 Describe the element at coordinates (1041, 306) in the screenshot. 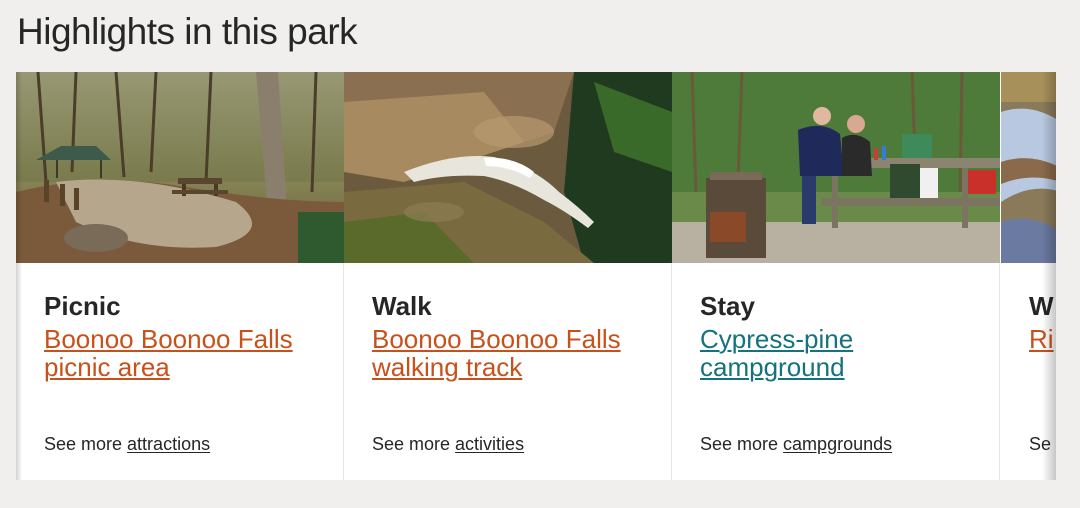

I see `card-category: W` at that location.